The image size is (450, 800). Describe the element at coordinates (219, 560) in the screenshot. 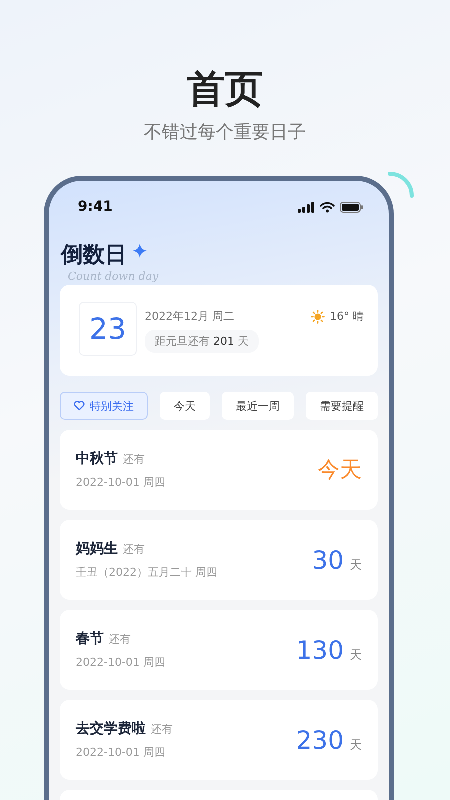

I see `event-card: 妈妈生 还有 壬丑（2022）五月二十 周四 30 天` at that location.